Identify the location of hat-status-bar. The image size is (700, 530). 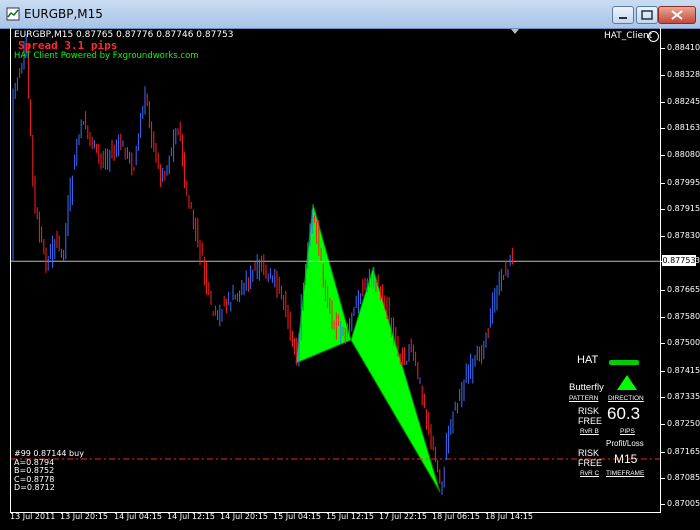
(624, 362).